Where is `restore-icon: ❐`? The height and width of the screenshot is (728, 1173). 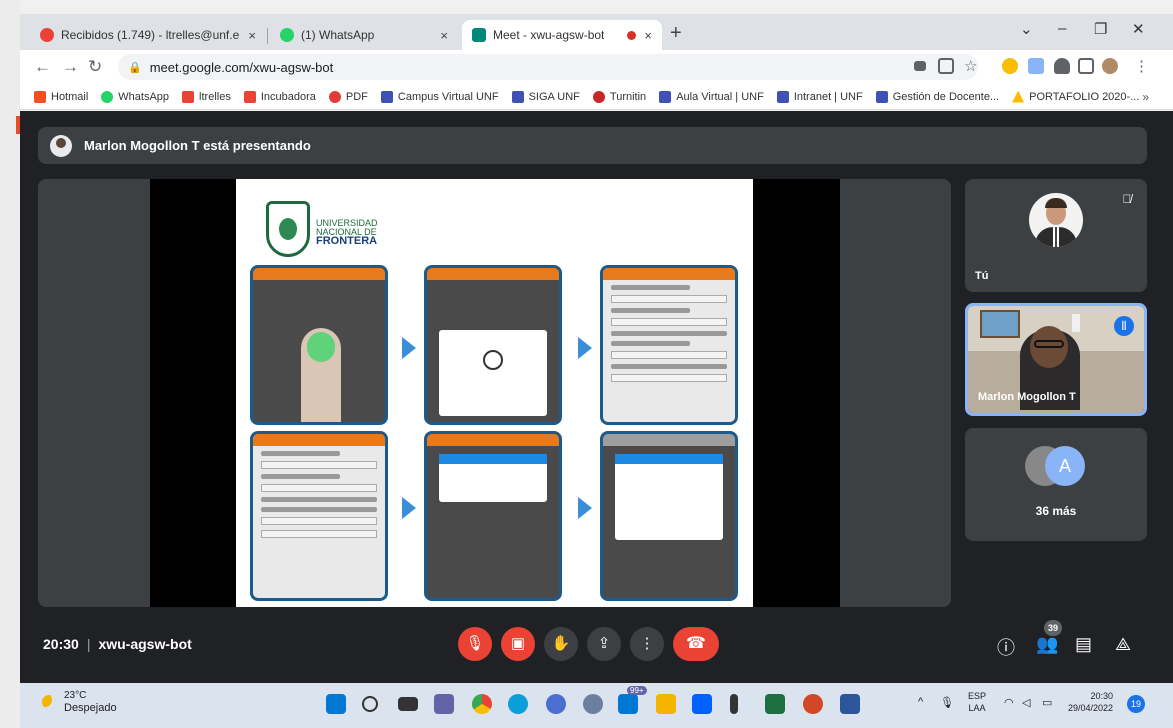 restore-icon: ❐ is located at coordinates (1100, 29).